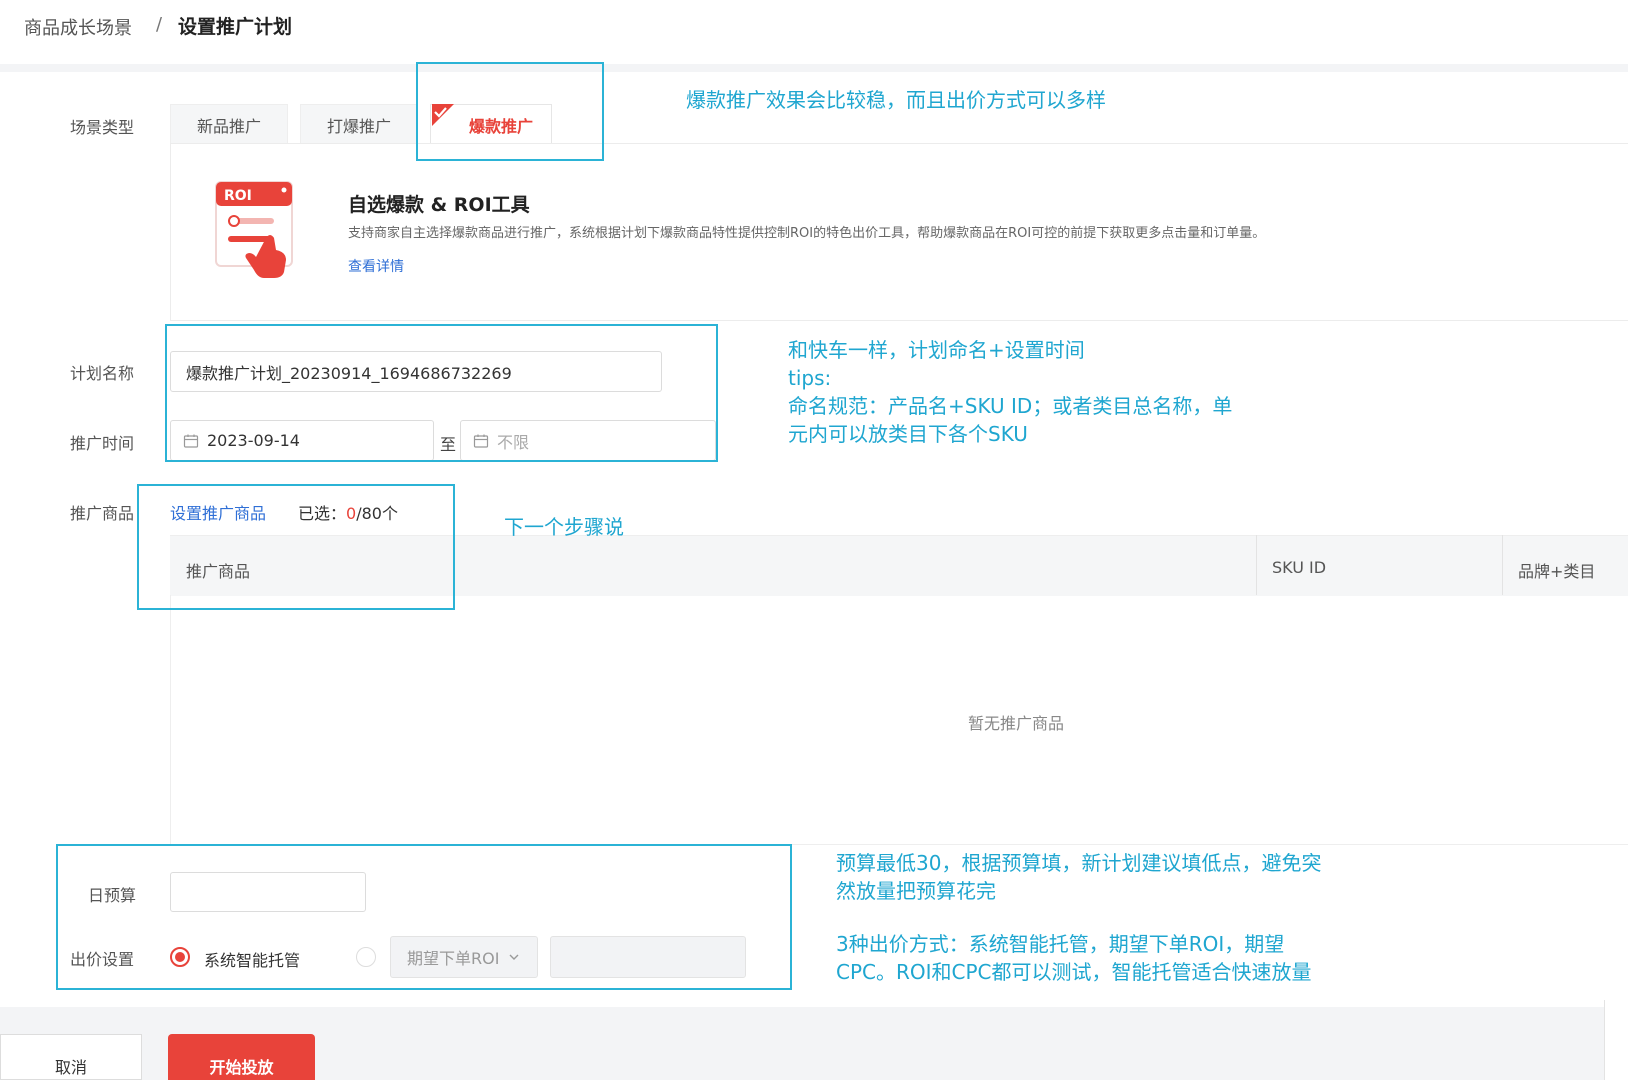 The image size is (1628, 1080). Describe the element at coordinates (241, 1067) in the screenshot. I see `start-delivery-button-label: 开始投放` at that location.